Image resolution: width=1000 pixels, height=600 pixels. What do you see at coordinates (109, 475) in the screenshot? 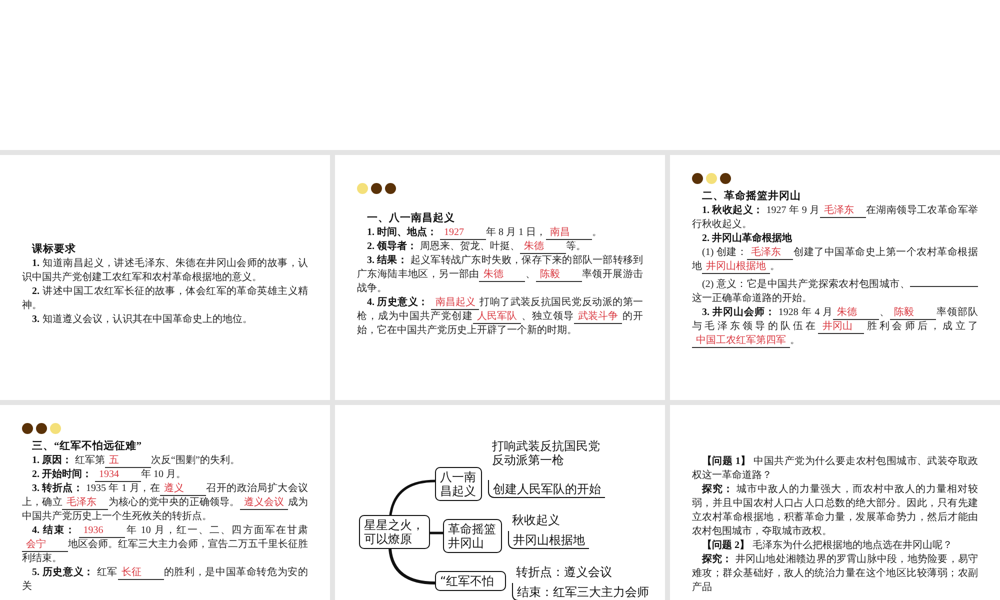
I see `paragraph: 2. 开始时间： 1934 年 10 月。` at bounding box center [109, 475].